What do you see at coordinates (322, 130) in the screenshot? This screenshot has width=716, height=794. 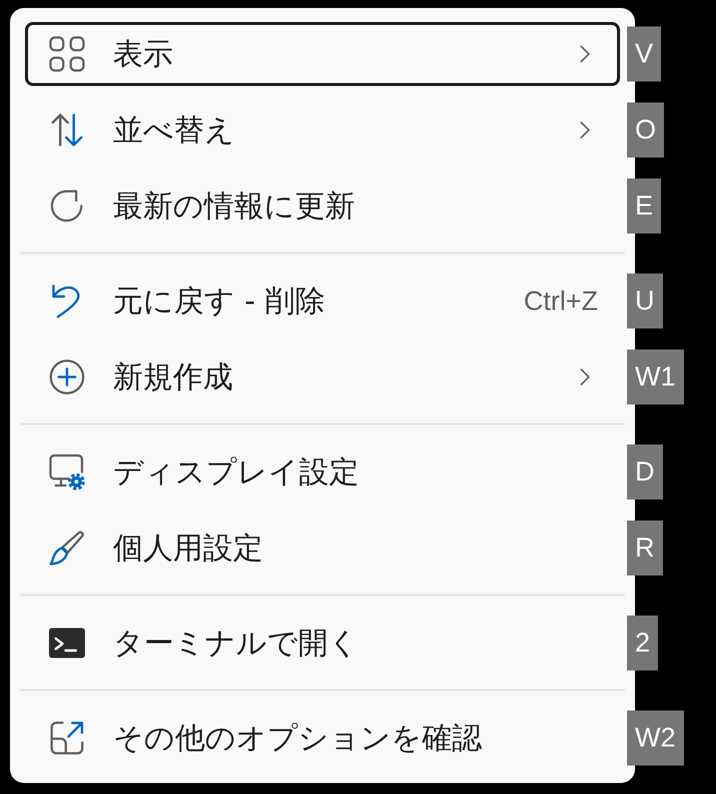 I see `menu-item: 並べ替え` at bounding box center [322, 130].